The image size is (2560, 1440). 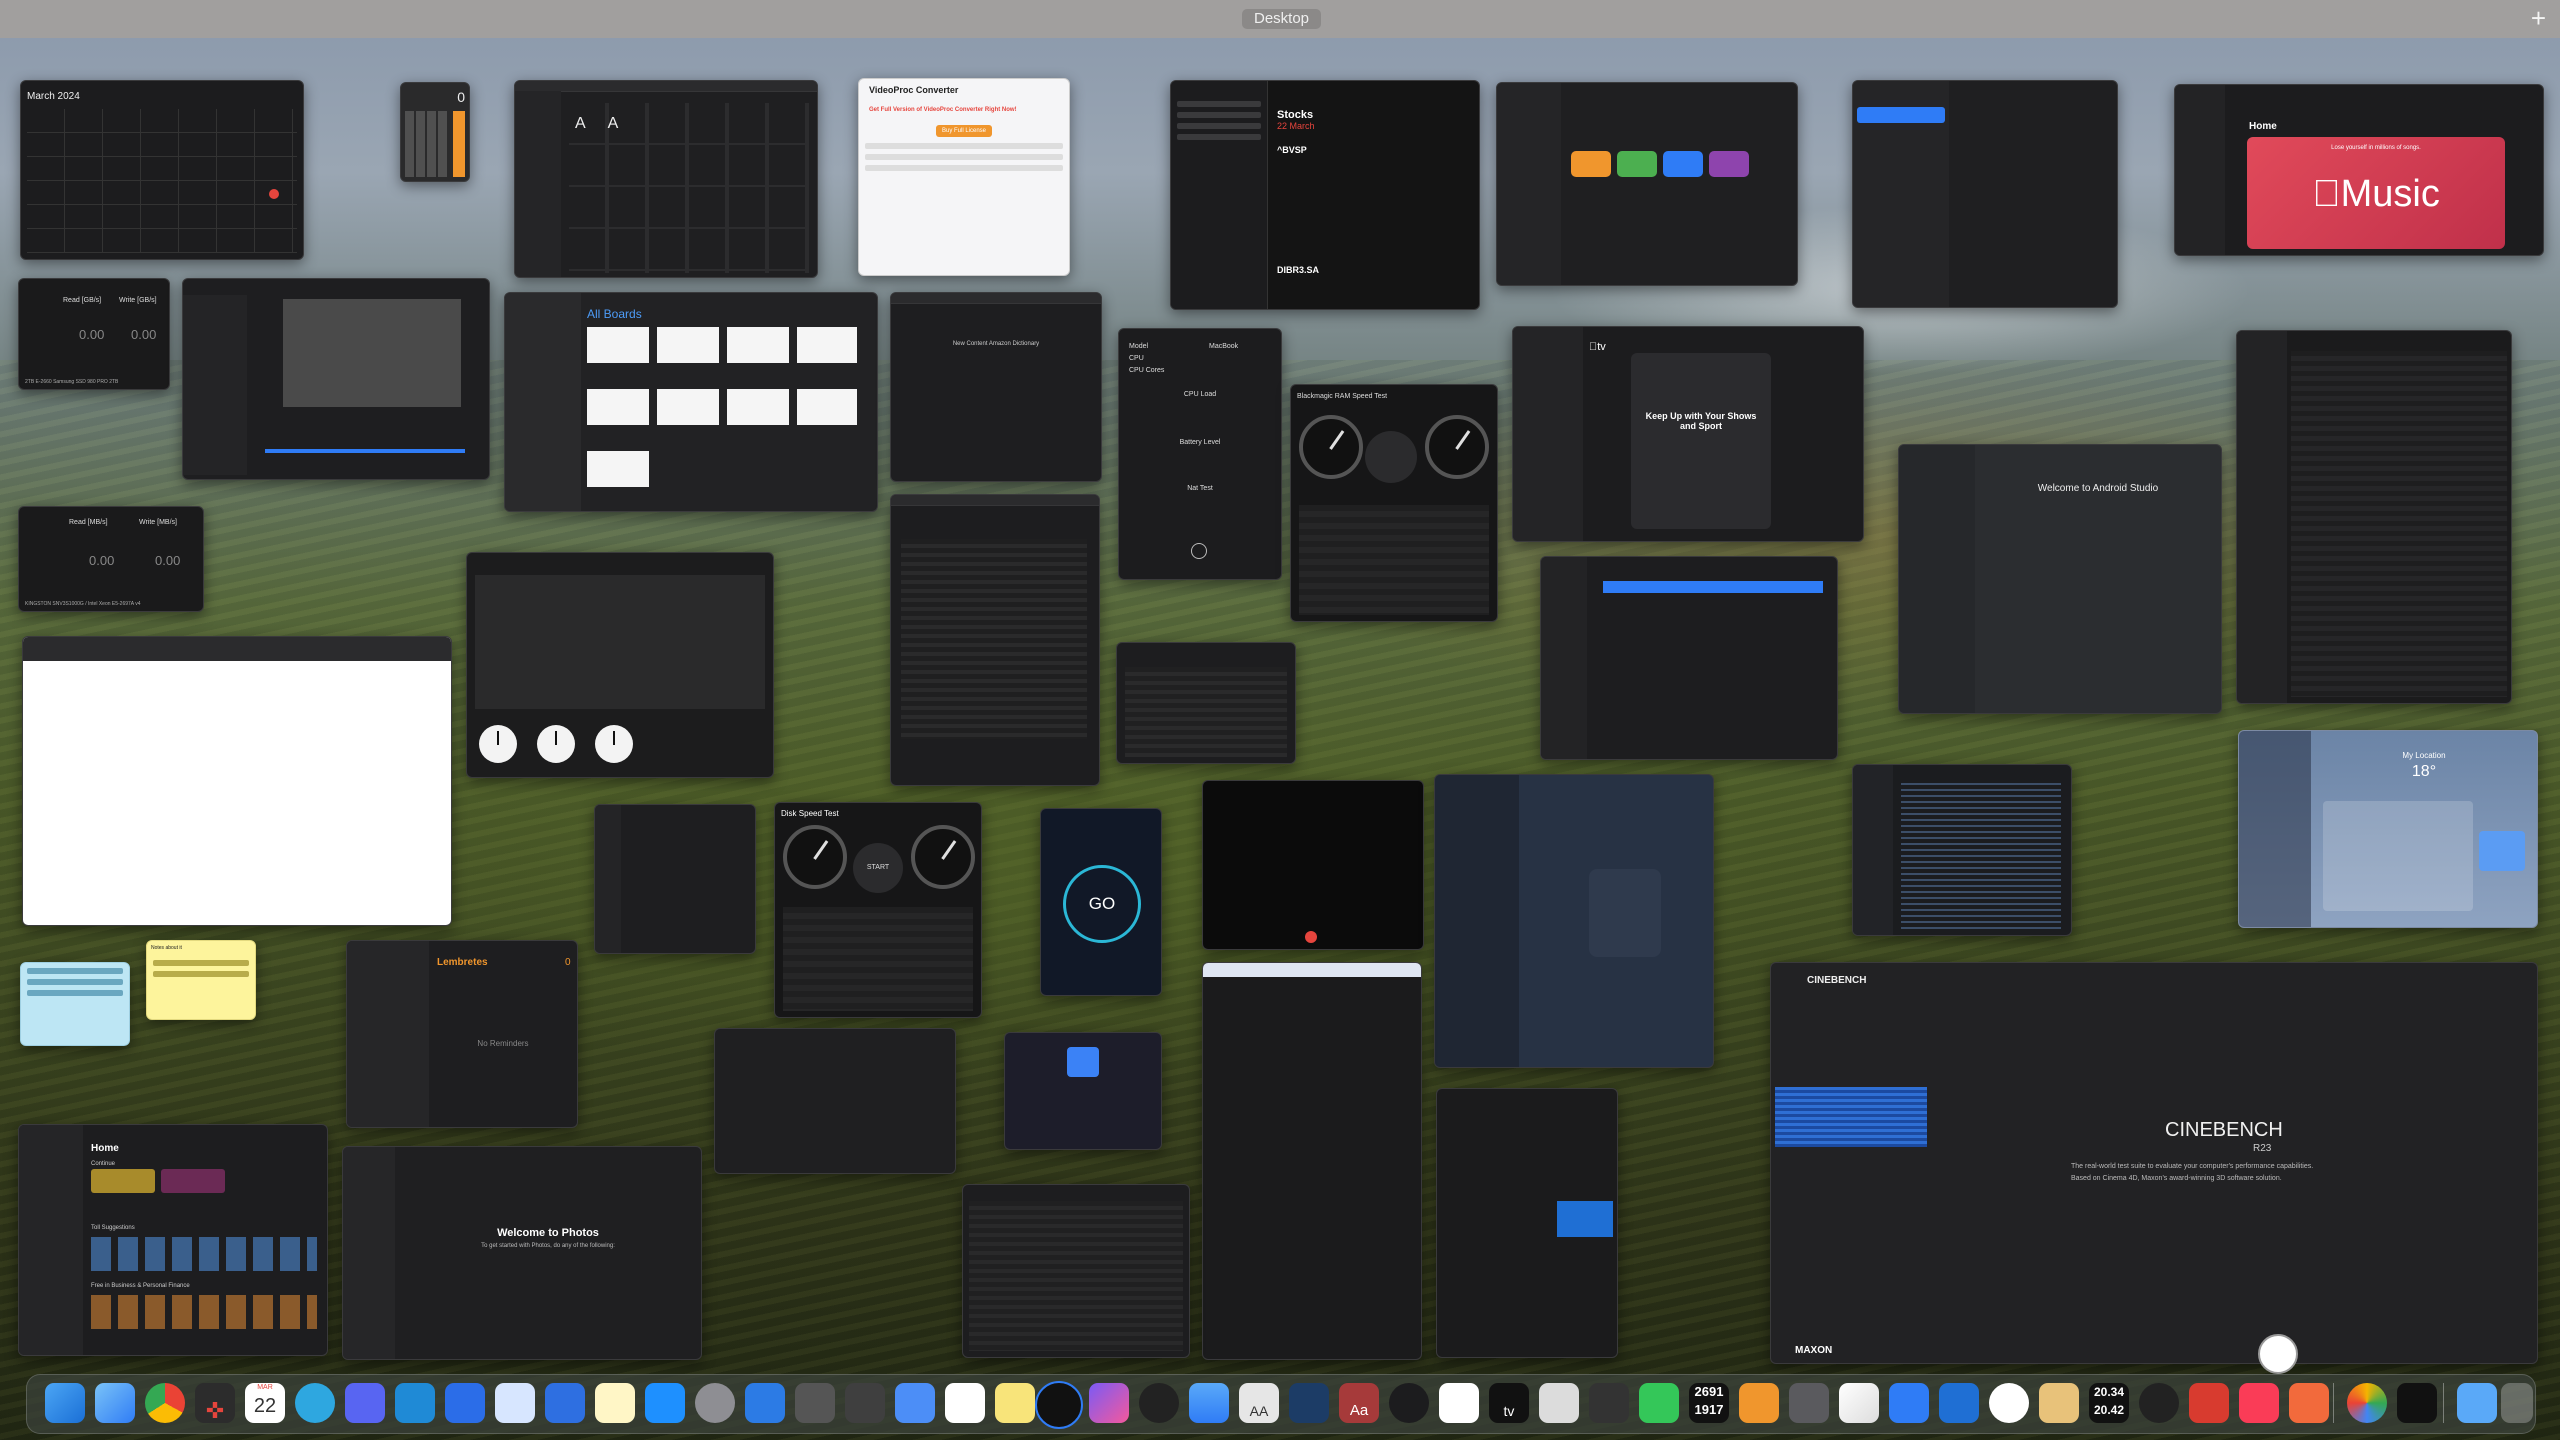 What do you see at coordinates (1851, 1117) in the screenshot?
I see `cinebench-results-list` at bounding box center [1851, 1117].